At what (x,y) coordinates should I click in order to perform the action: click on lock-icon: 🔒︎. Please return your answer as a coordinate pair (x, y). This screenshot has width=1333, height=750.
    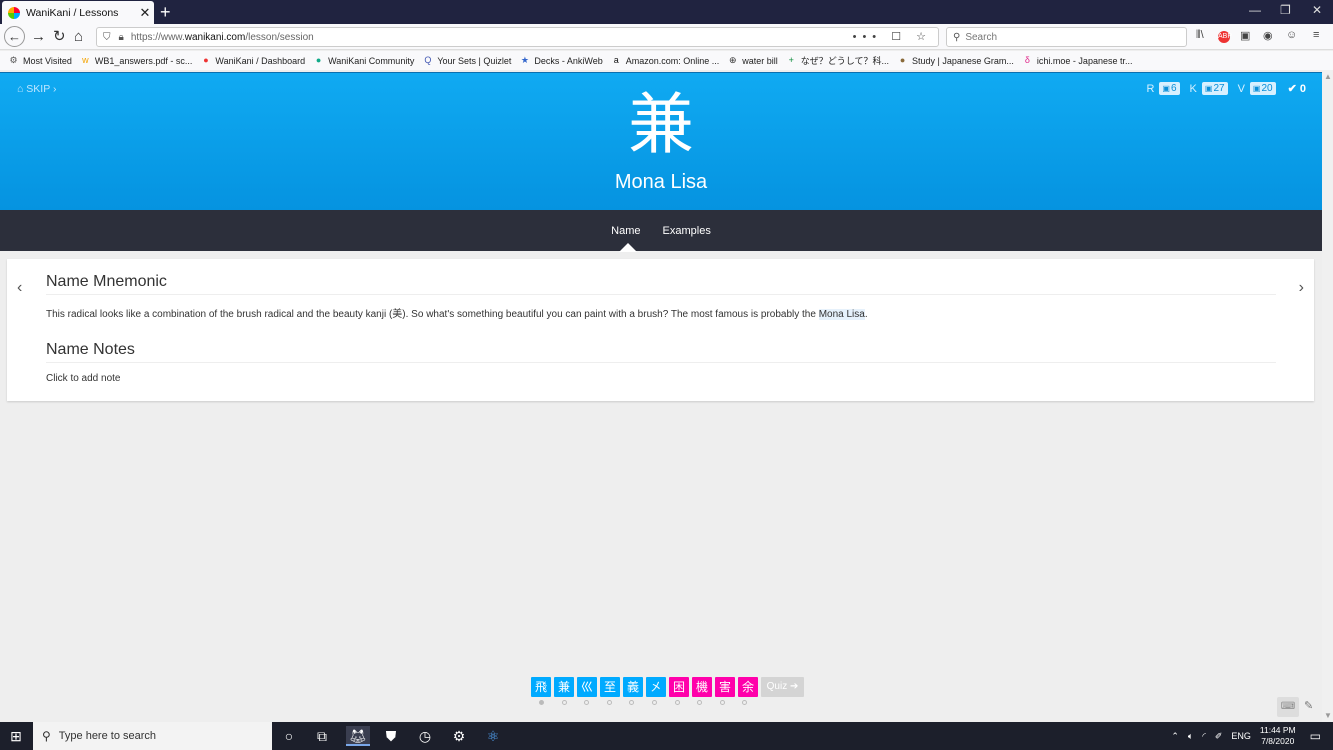
    Looking at the image, I should click on (121, 37).